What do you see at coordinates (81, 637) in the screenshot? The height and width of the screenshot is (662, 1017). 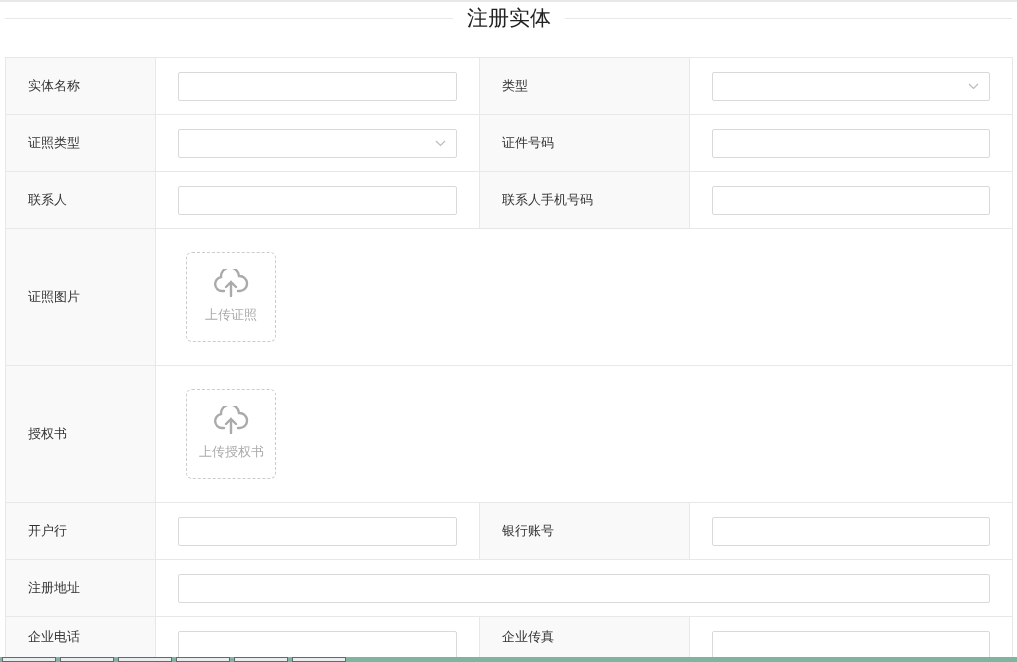 I see `field-label: 企业电话` at bounding box center [81, 637].